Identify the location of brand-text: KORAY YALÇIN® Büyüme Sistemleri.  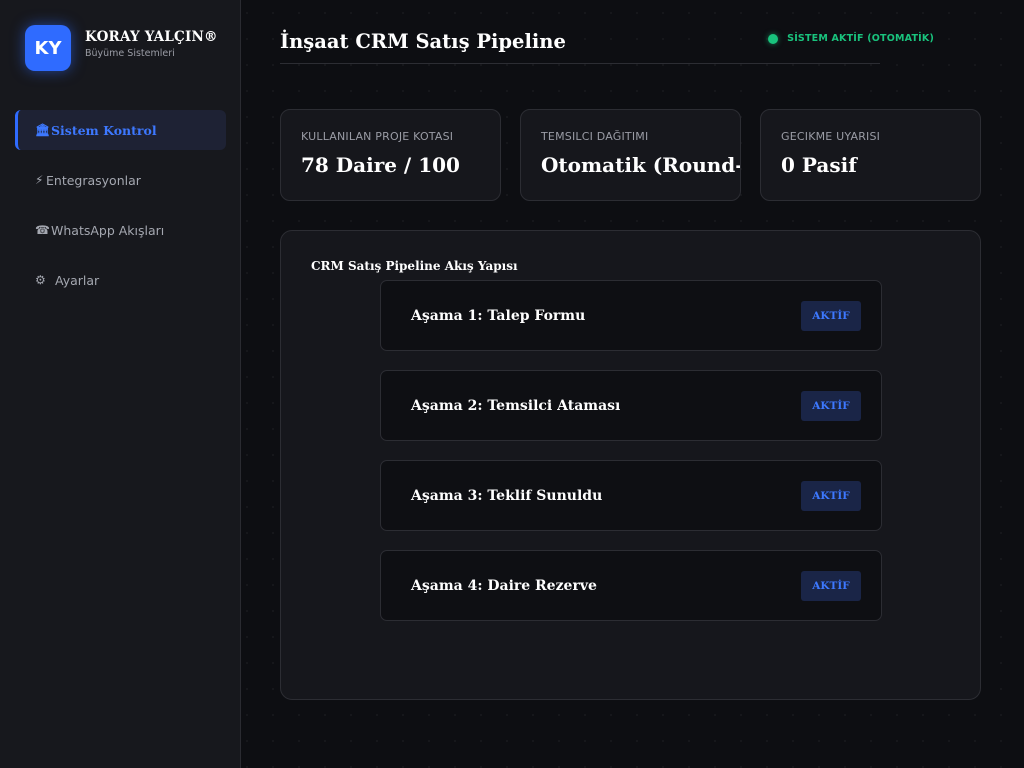
(151, 50).